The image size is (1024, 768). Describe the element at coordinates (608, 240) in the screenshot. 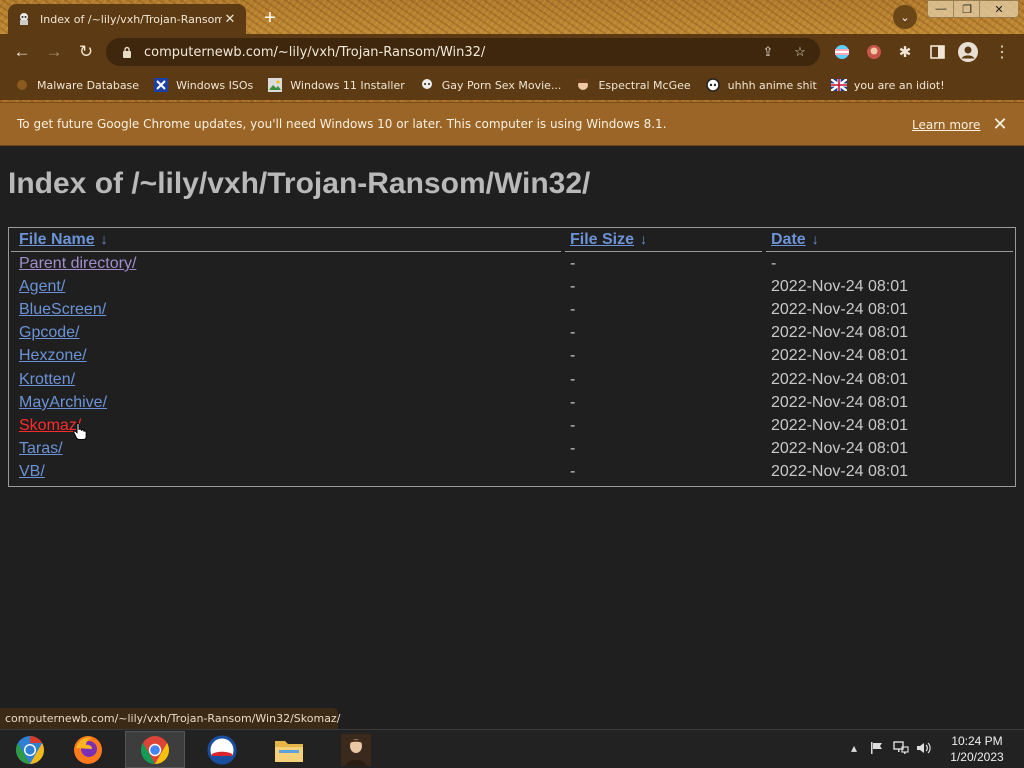

I see `column-header-file-size: File Size ↓` at that location.